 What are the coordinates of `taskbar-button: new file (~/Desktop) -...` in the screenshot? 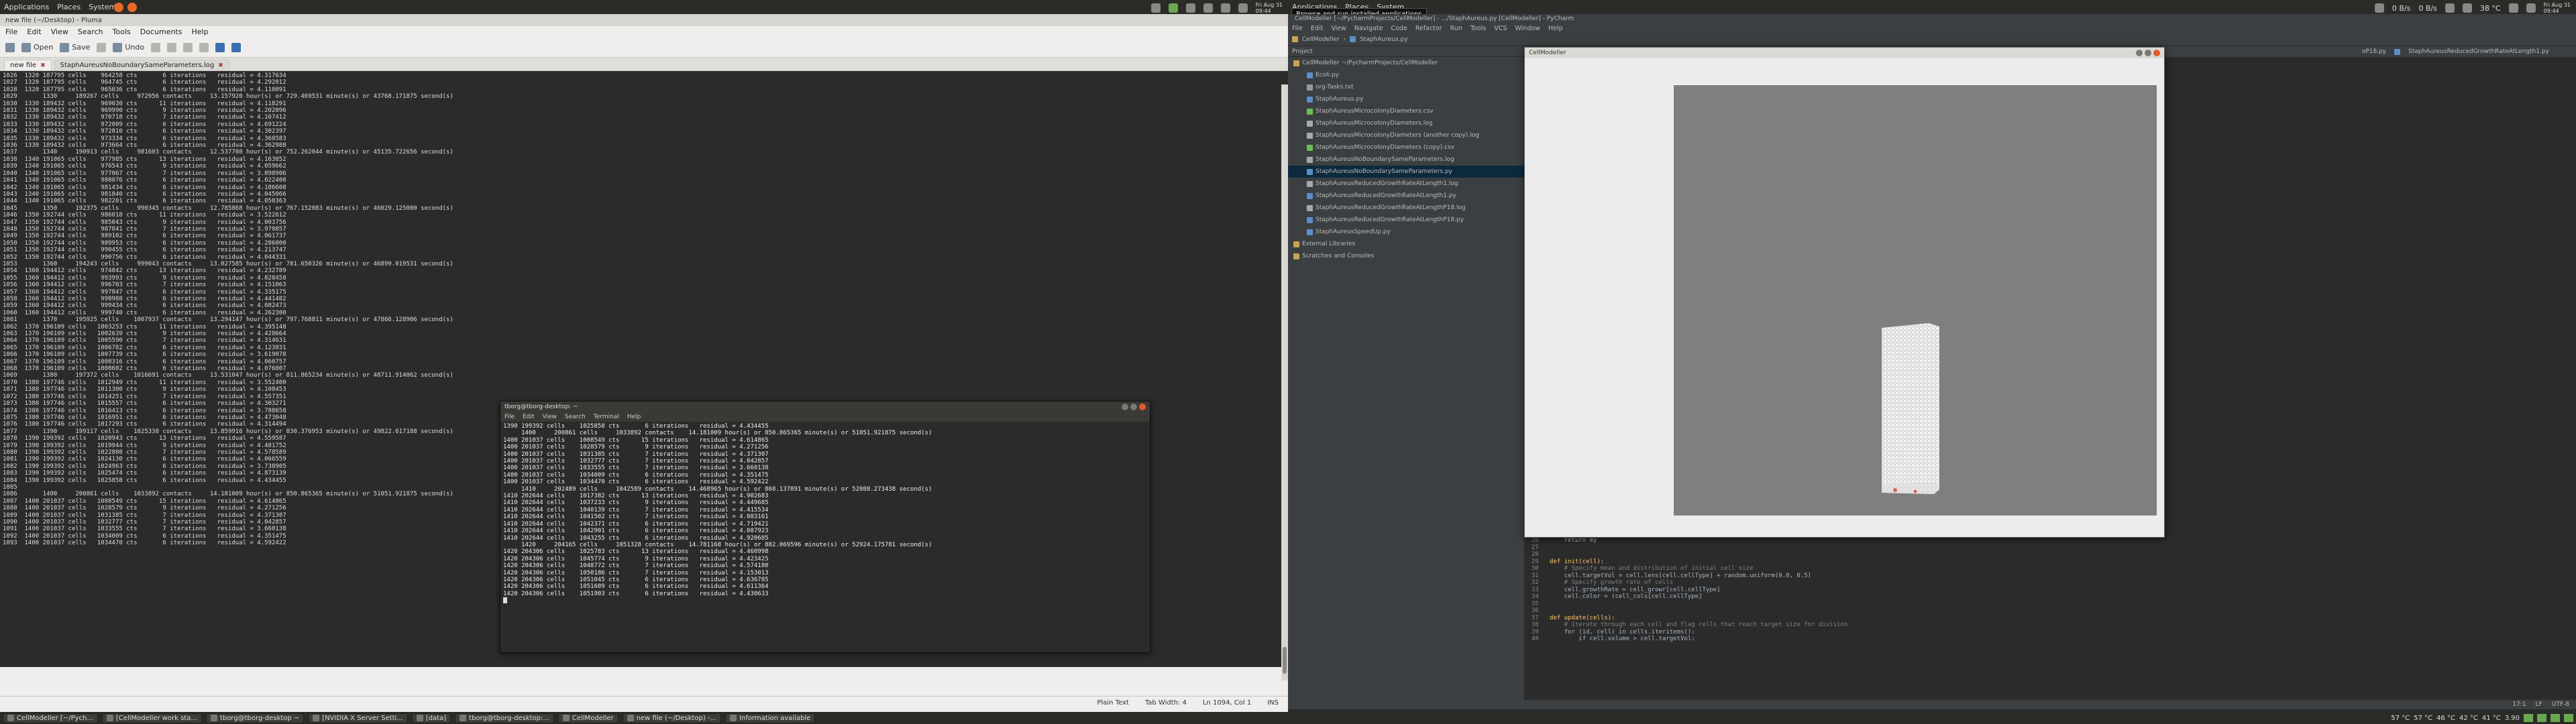 It's located at (672, 718).